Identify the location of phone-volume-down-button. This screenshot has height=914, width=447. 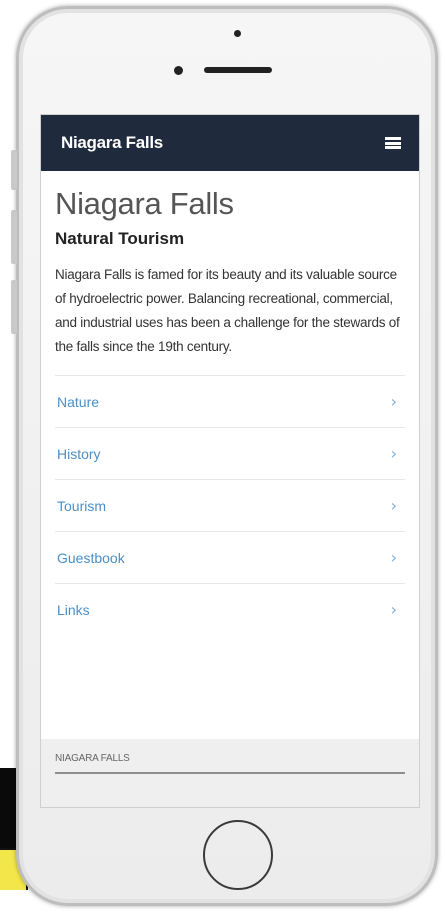
(14, 307).